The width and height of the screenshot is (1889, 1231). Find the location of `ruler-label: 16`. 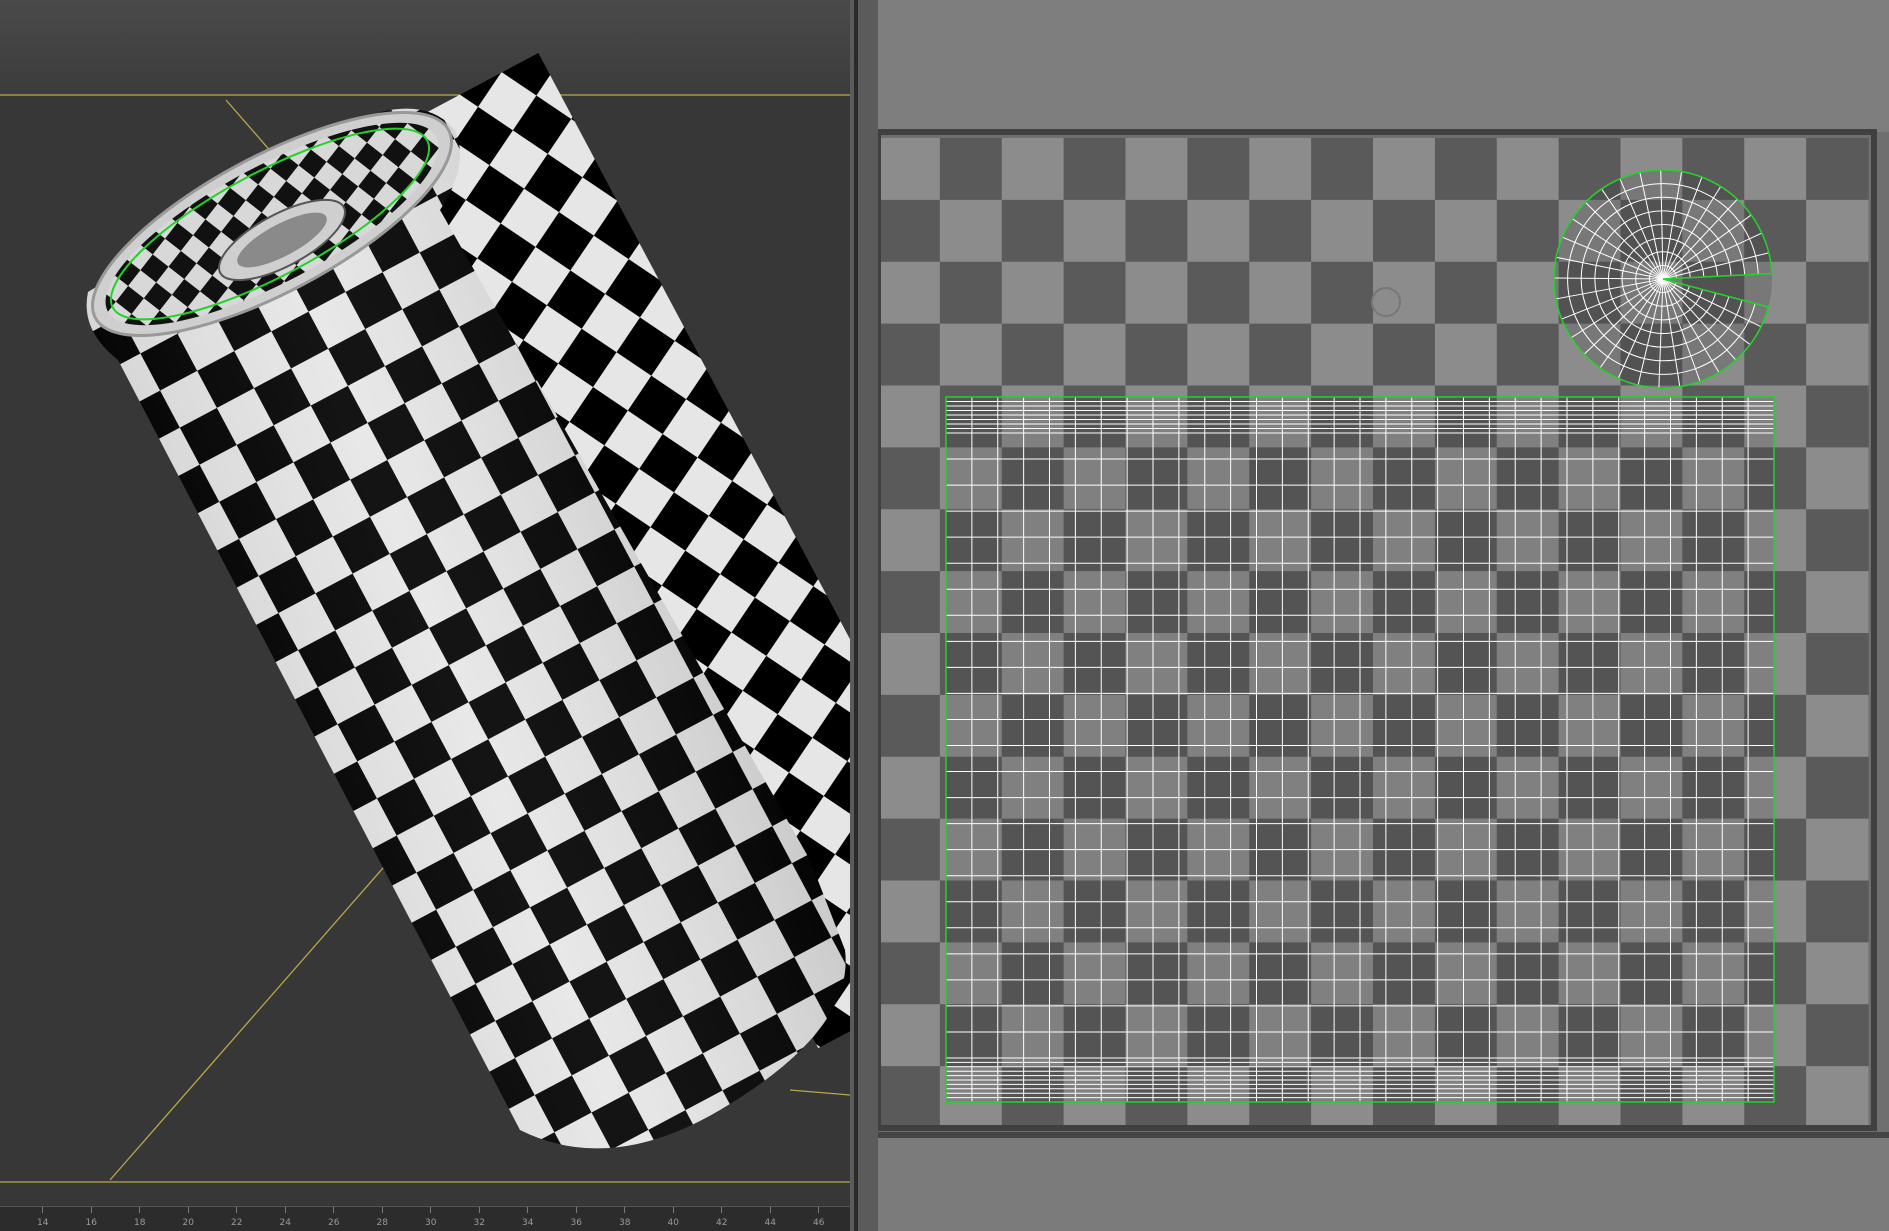

ruler-label: 16 is located at coordinates (91, 1223).